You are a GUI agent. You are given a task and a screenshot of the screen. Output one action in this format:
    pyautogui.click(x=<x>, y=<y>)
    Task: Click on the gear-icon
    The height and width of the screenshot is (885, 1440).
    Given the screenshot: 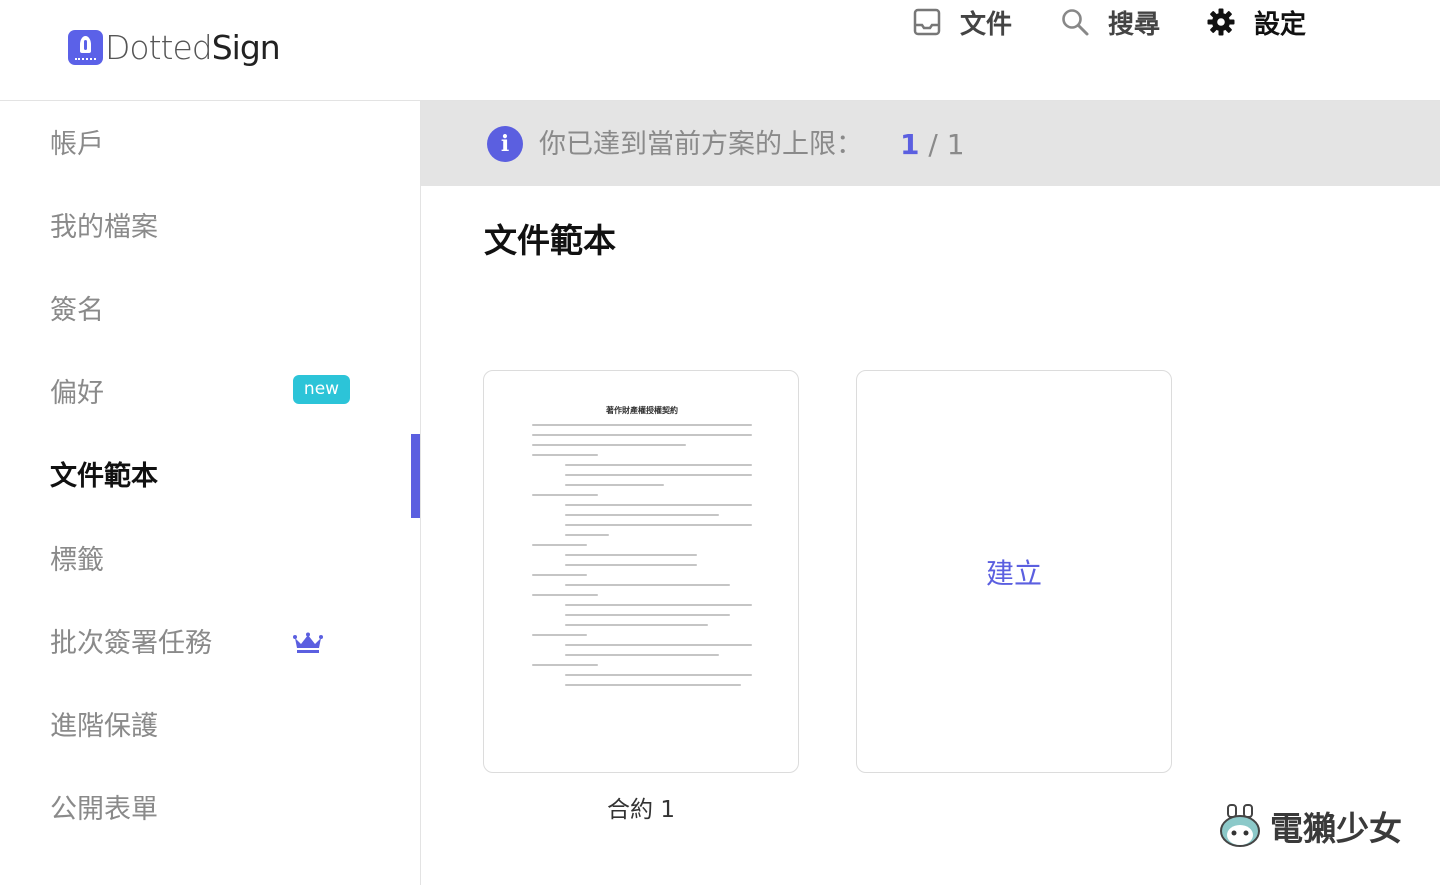 What is the action you would take?
    pyautogui.click(x=1221, y=22)
    